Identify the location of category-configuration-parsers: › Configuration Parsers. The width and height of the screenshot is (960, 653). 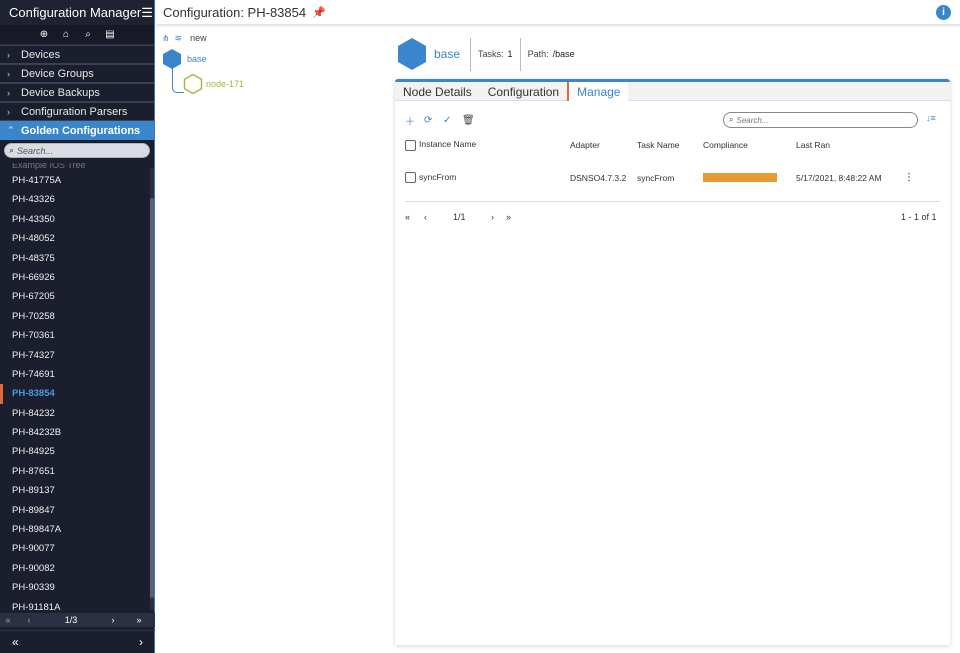
(77, 111).